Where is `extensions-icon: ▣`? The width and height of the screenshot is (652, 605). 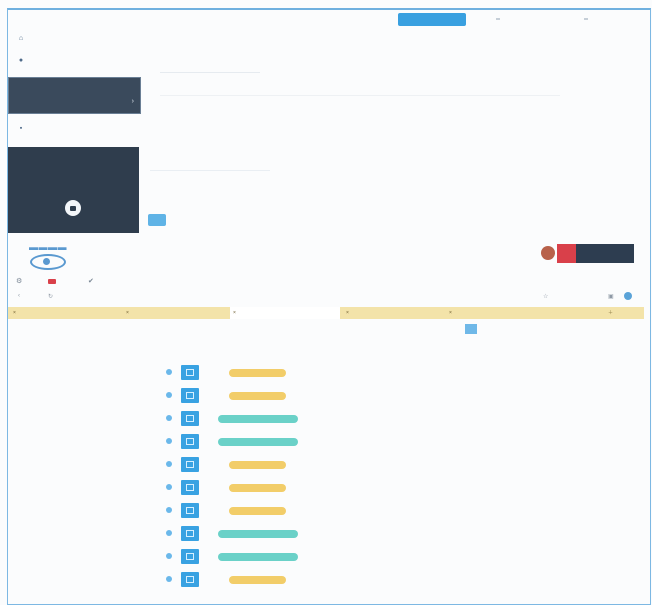 extensions-icon: ▣ is located at coordinates (611, 296).